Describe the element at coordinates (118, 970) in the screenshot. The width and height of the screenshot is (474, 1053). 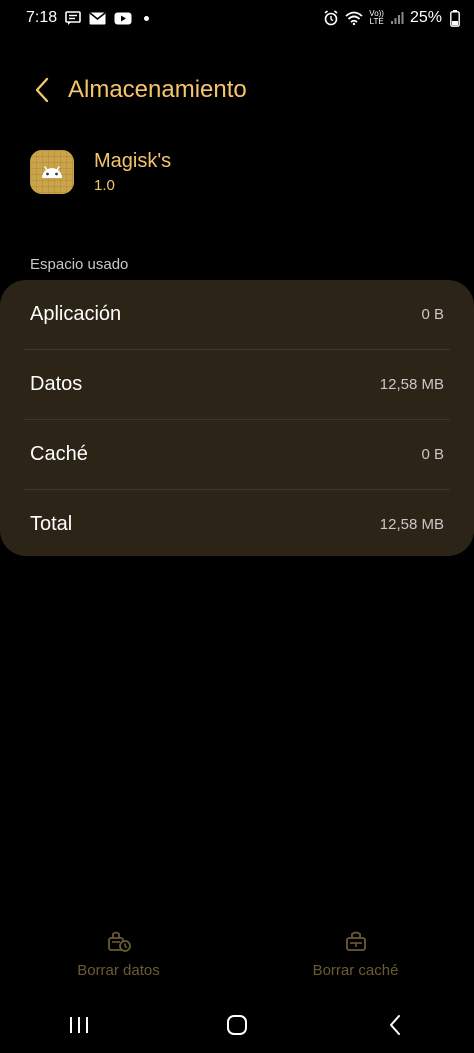
I see `clear-data-label: Borrar datos` at that location.